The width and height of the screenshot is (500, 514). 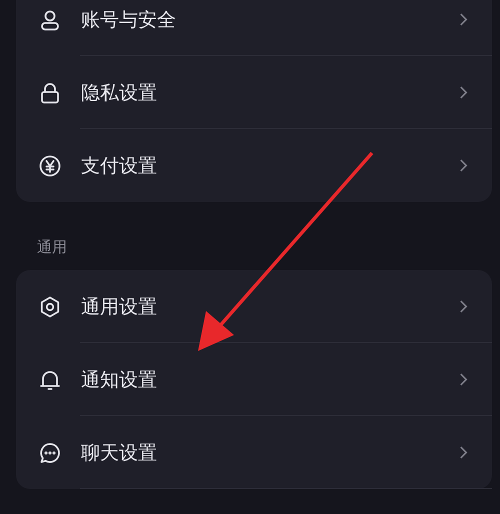 What do you see at coordinates (50, 92) in the screenshot?
I see `lock-icon` at bounding box center [50, 92].